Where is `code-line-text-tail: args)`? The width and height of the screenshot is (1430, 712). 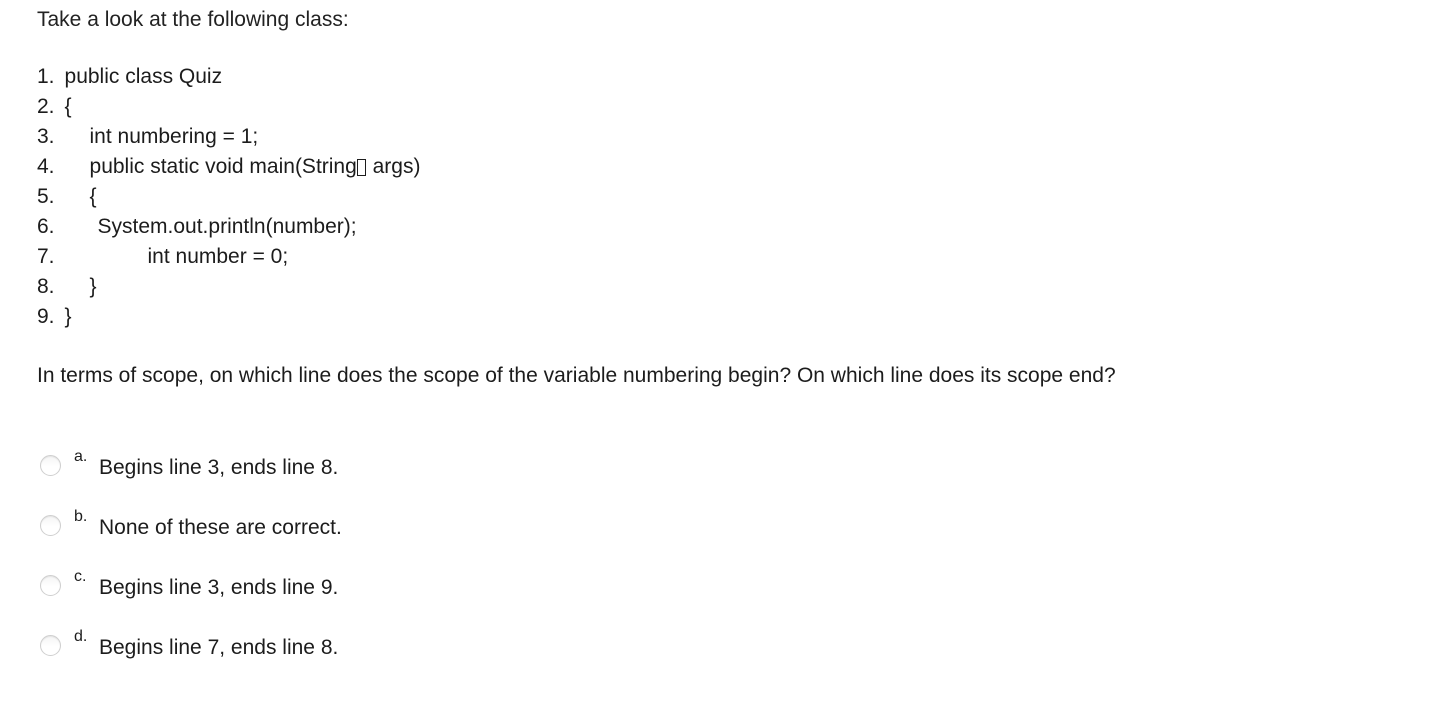 code-line-text-tail: args) is located at coordinates (393, 166).